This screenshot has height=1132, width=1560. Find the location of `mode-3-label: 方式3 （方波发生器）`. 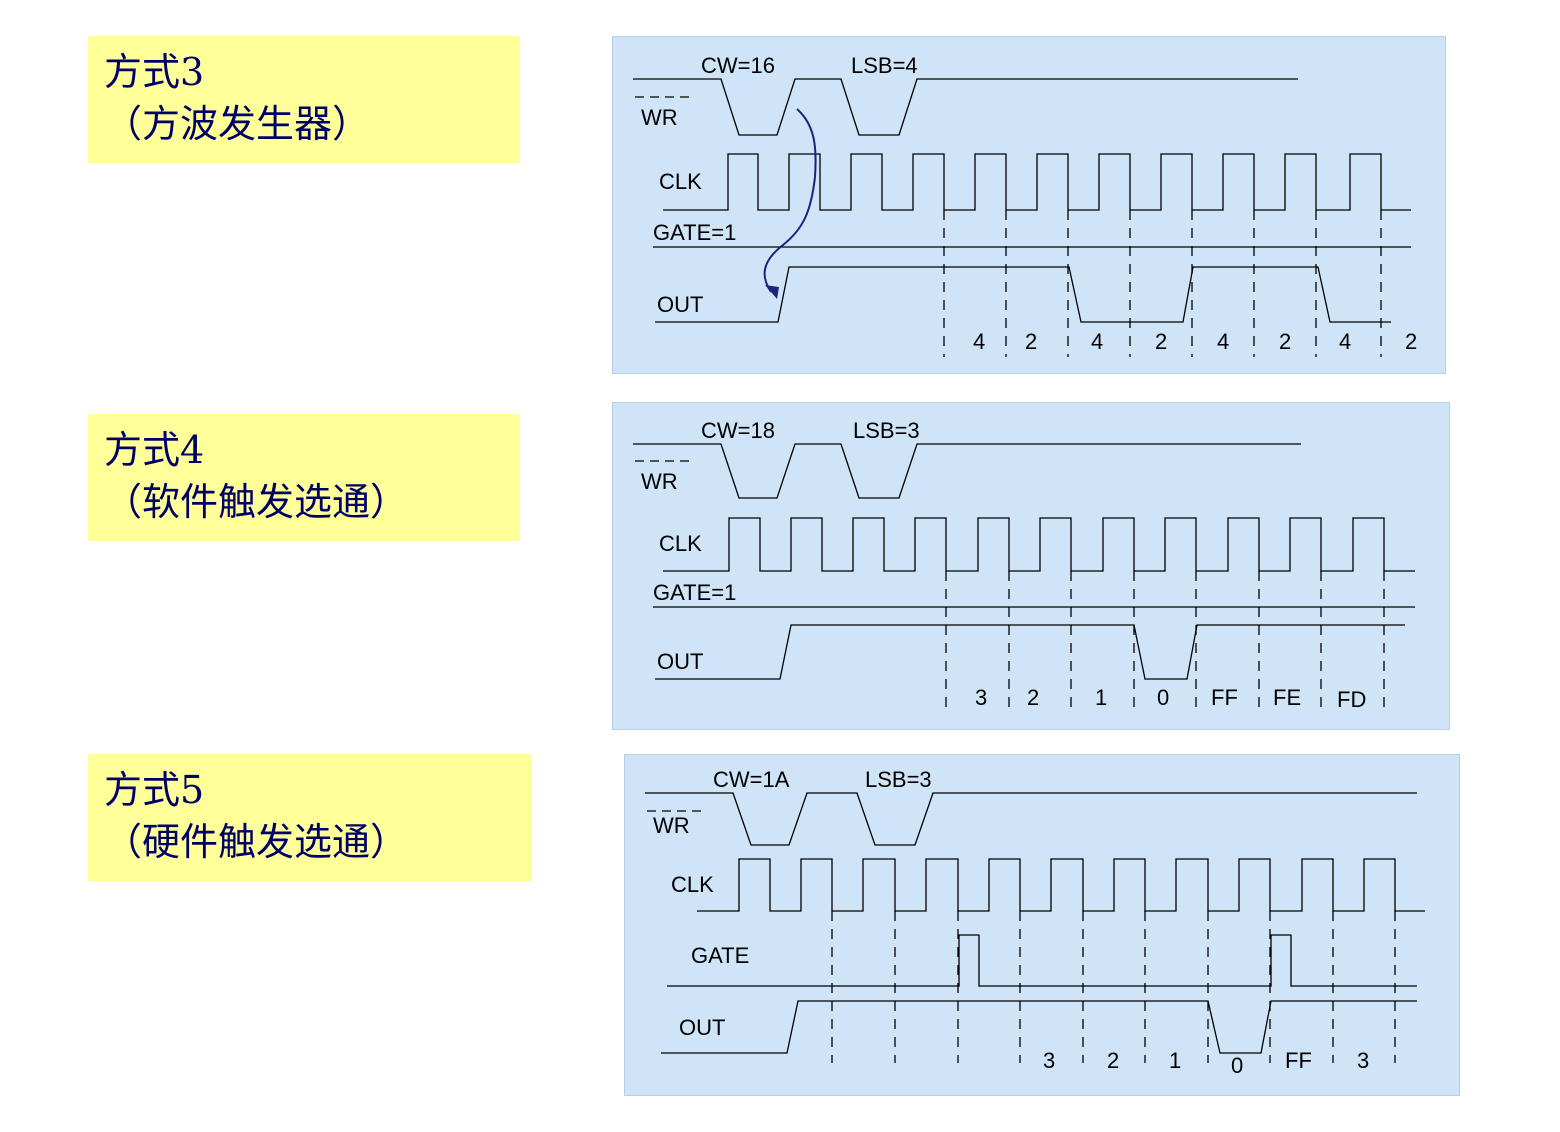

mode-3-label: 方式3 （方波发生器） is located at coordinates (304, 99).